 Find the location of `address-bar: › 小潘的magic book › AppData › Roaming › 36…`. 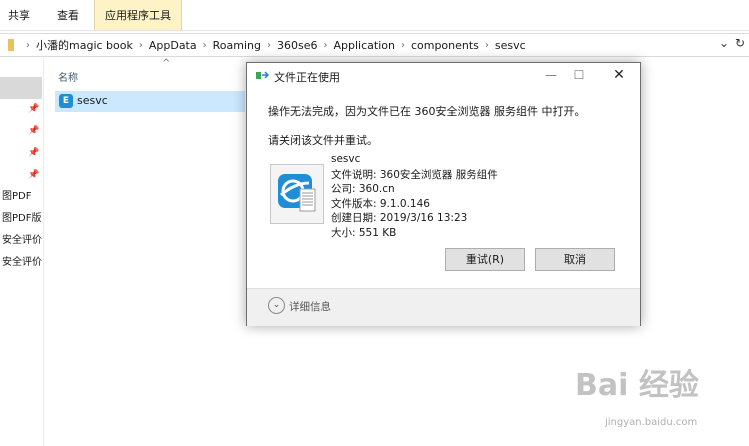

address-bar: › 小潘的magic book › AppData › Roaming › 36… is located at coordinates (374, 45).